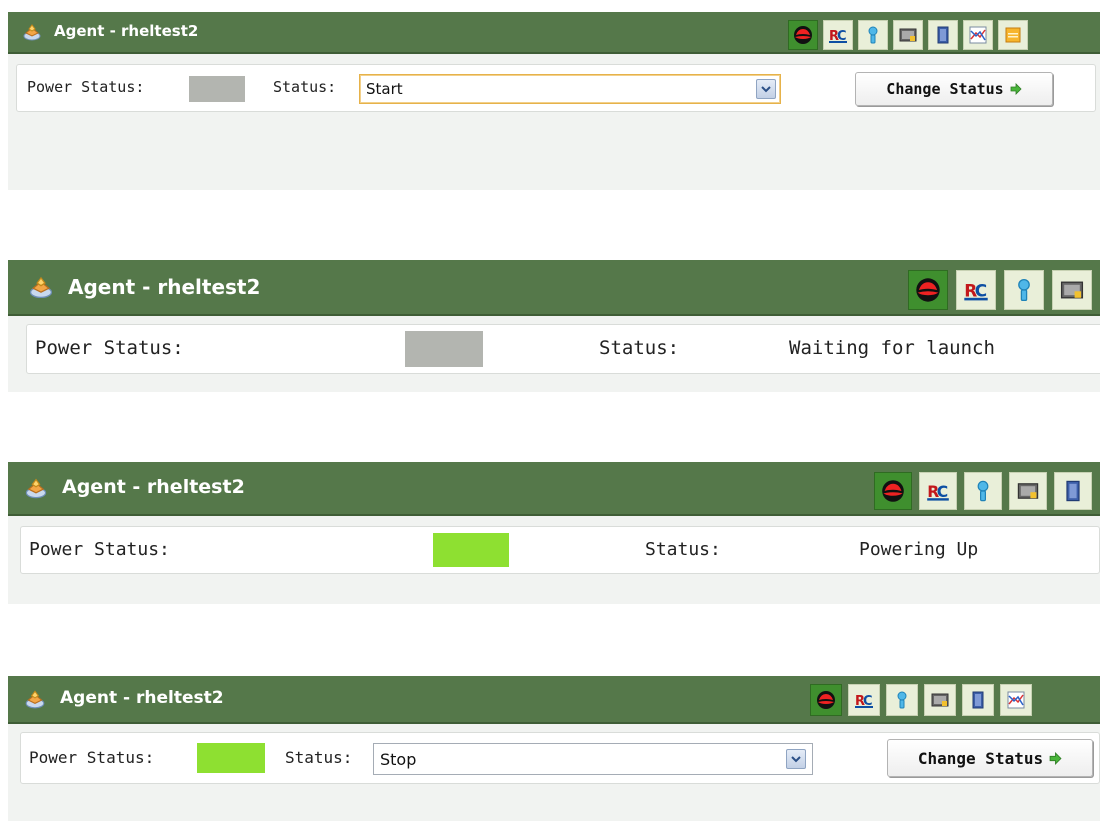 The width and height of the screenshot is (1100, 821). What do you see at coordinates (384, 89) in the screenshot?
I see `status-select-value: Start` at bounding box center [384, 89].